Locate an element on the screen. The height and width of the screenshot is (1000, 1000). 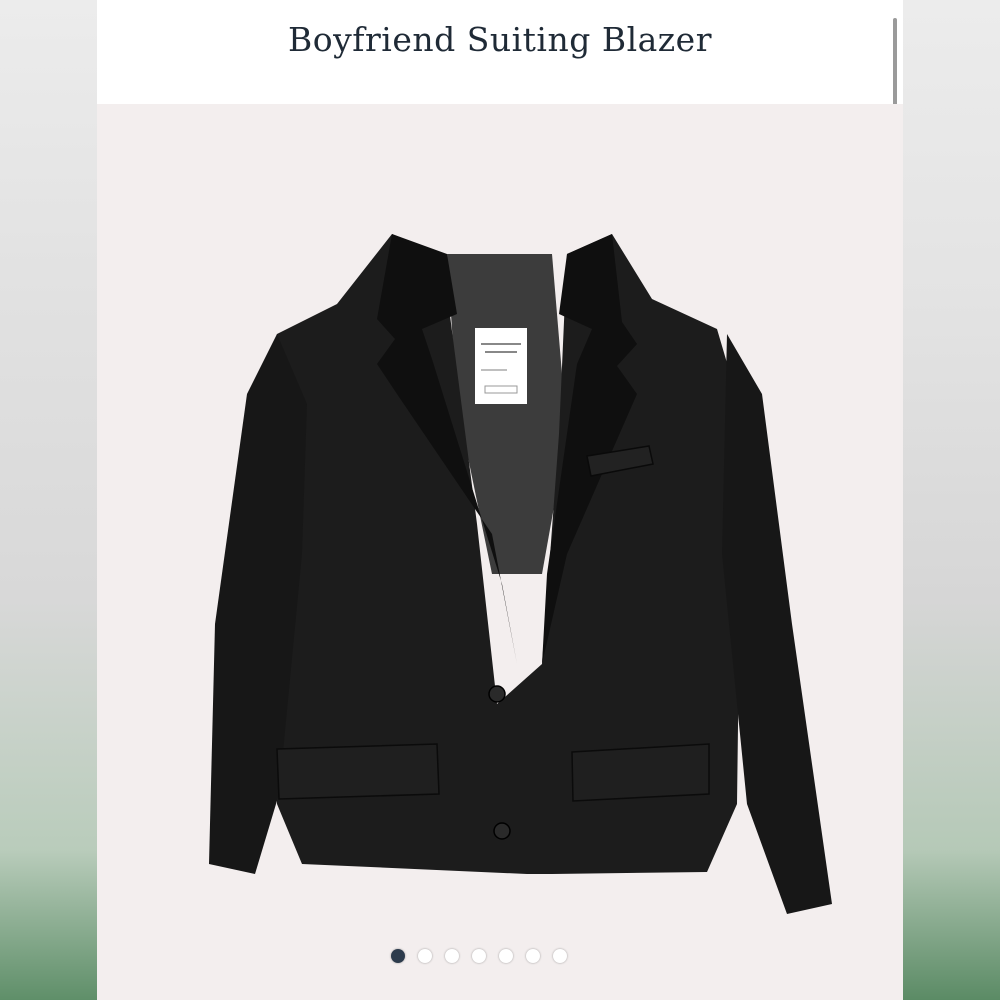
product-header: Boyfriend Suiting Blazer is located at coordinates (500, 52).